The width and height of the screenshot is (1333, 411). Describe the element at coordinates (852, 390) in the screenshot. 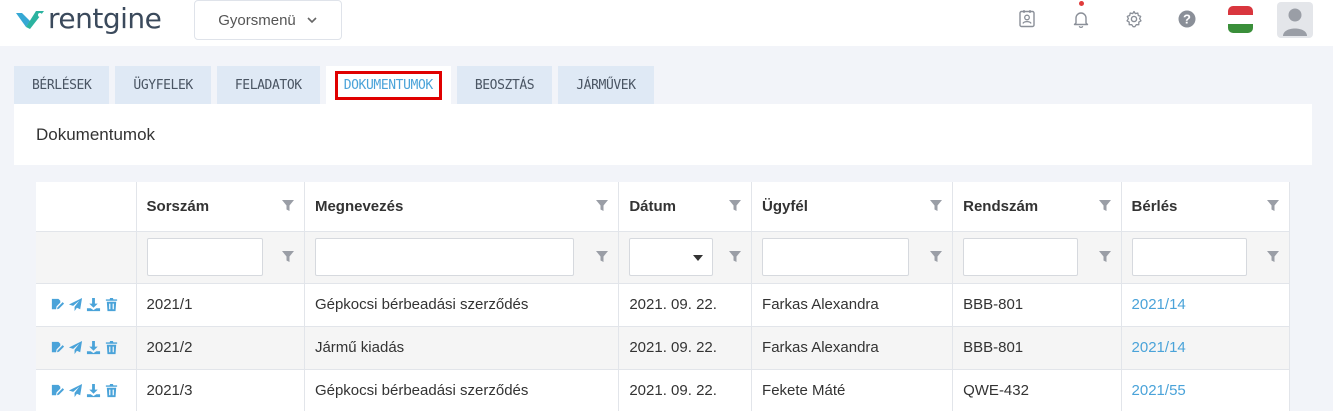

I see `cell-ugyfel: Fekete Máté` at that location.